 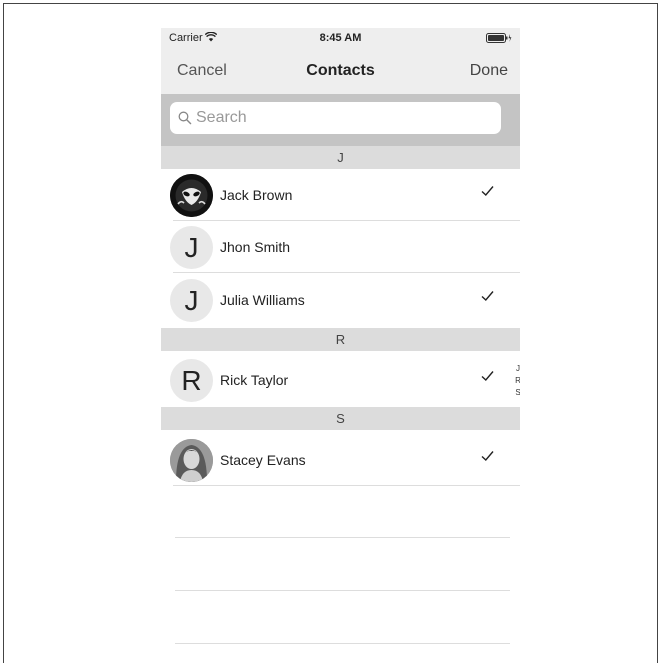 I want to click on status-bar: Carrier 8:45 AM, so click(x=340, y=38).